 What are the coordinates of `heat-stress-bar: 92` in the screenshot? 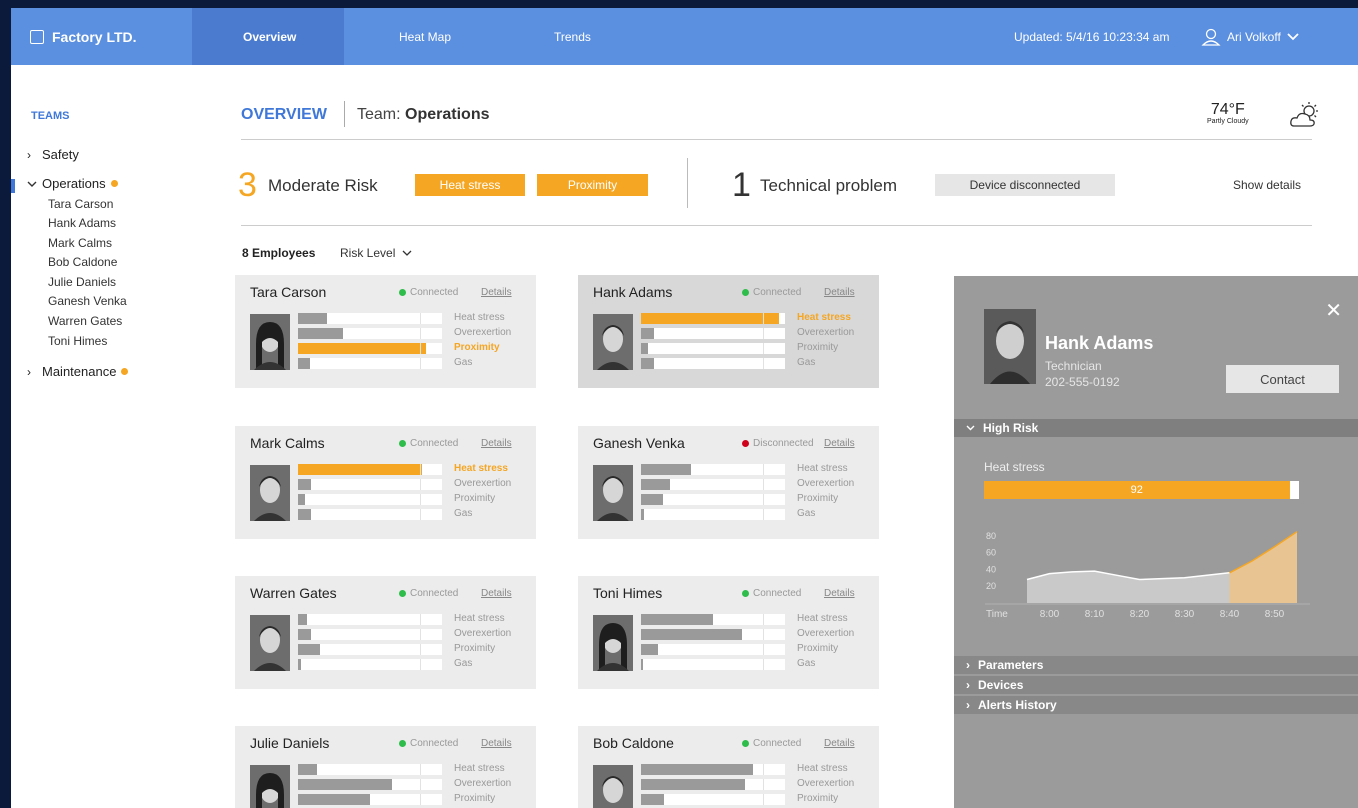 It's located at (1141, 490).